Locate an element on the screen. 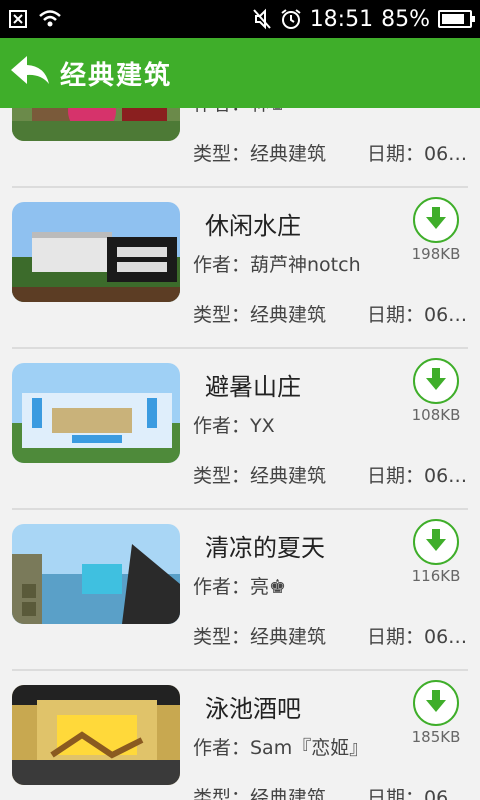  author-label: 作者：亮♚ is located at coordinates (240, 587).